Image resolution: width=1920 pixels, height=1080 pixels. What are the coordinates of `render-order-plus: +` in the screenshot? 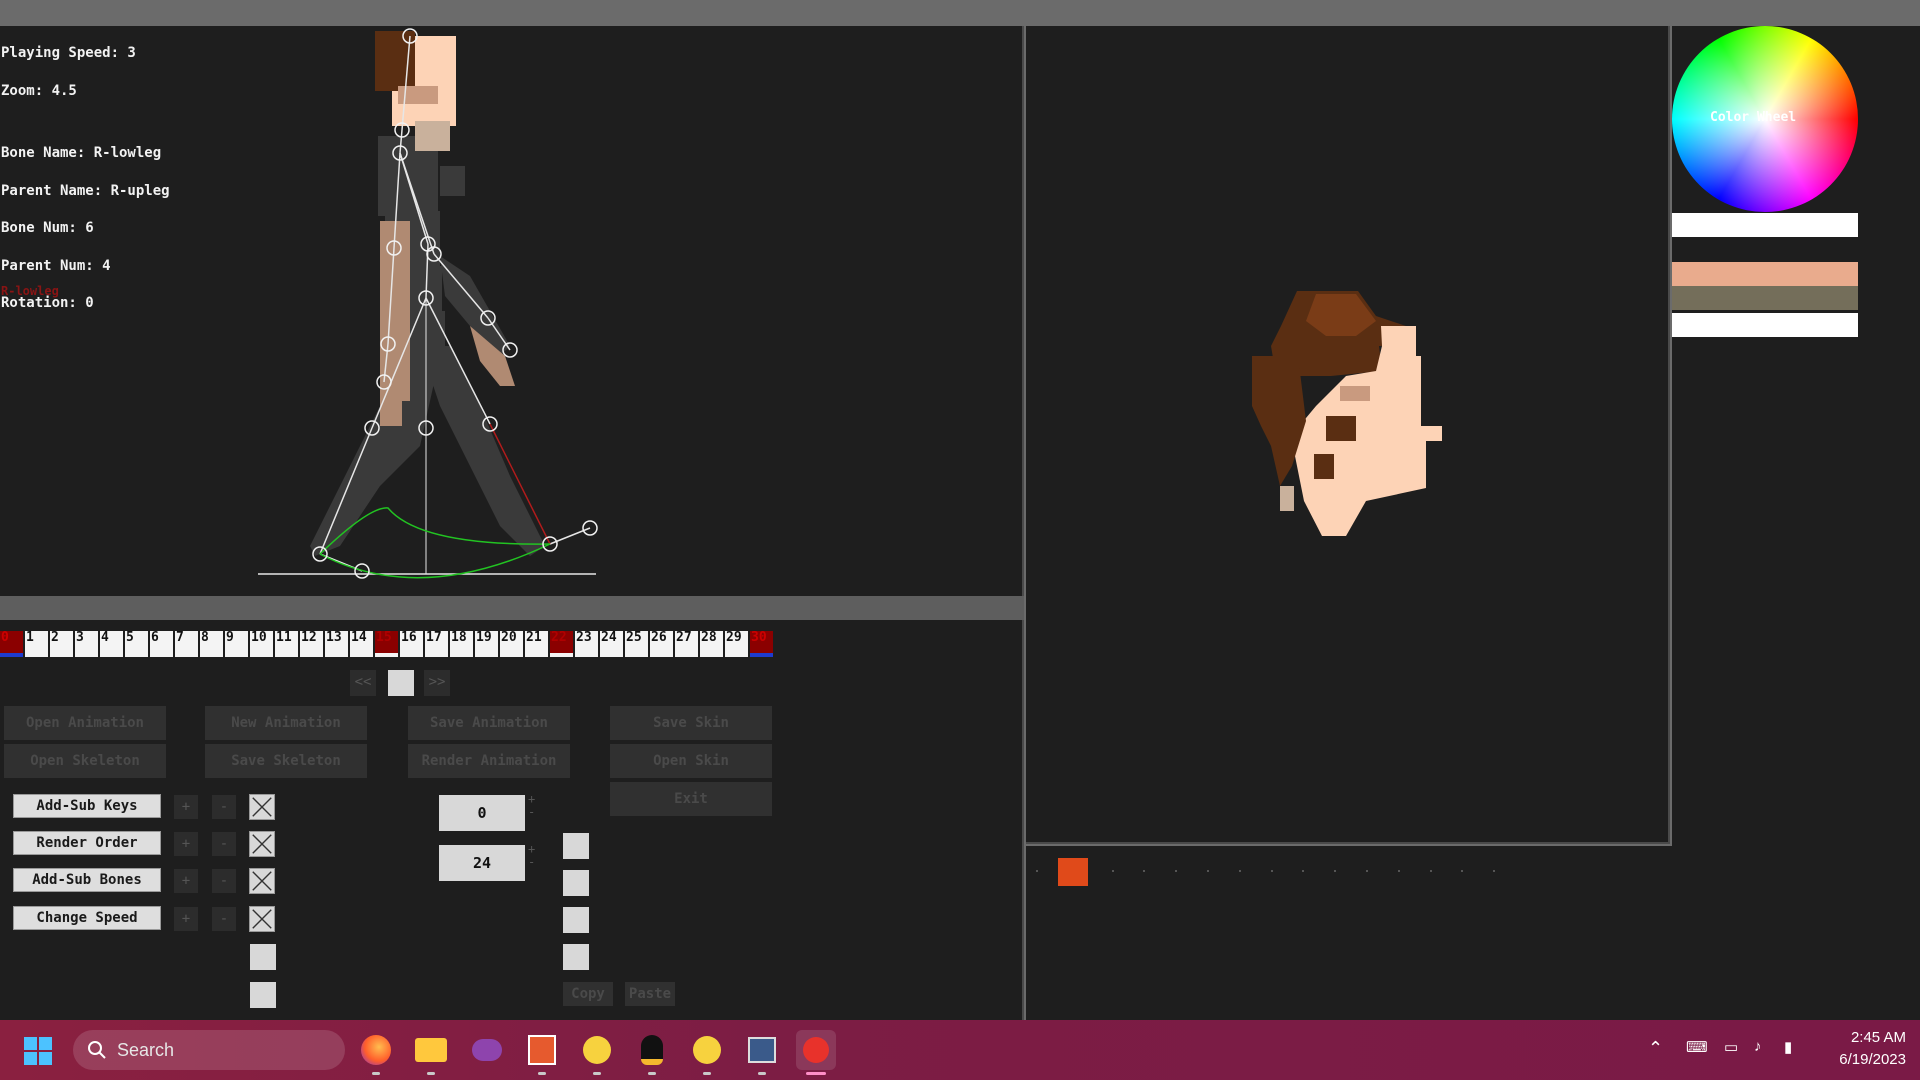 It's located at (186, 844).